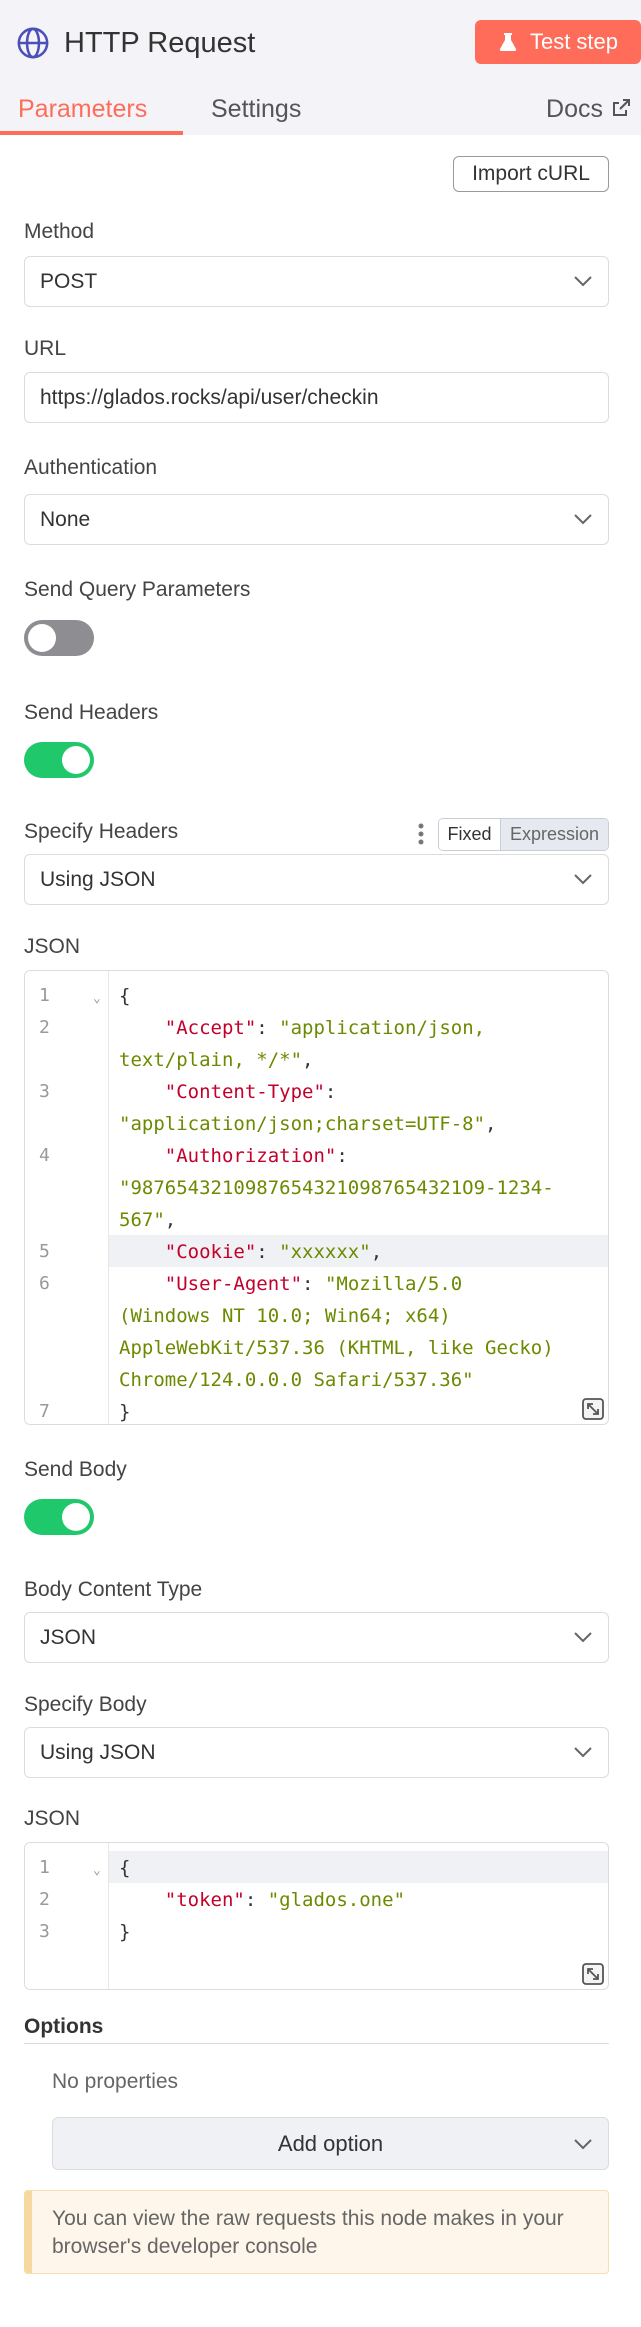 Image resolution: width=641 pixels, height=2327 pixels. I want to click on mode-fixed: Fixed, so click(470, 834).